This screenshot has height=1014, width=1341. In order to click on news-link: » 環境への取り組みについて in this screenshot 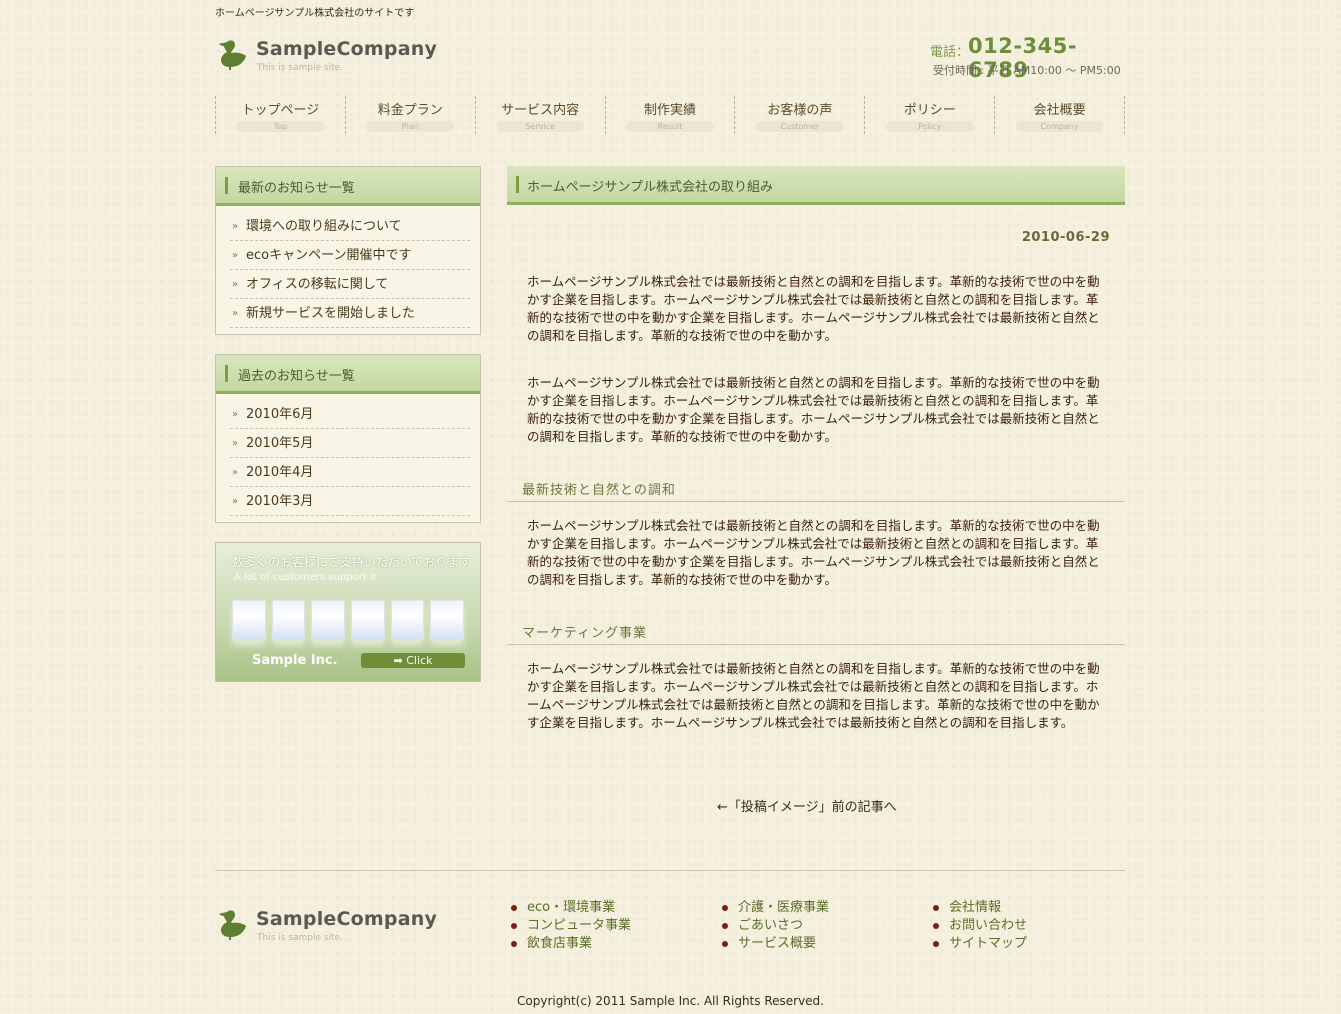, I will do `click(350, 226)`.